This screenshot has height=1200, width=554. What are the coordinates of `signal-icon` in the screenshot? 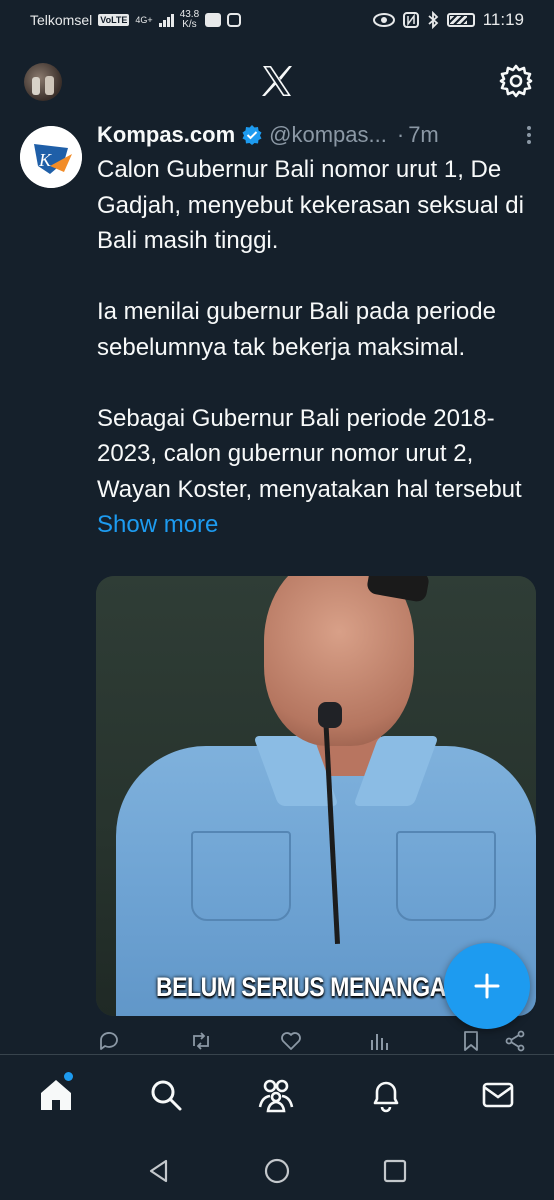 It's located at (166, 20).